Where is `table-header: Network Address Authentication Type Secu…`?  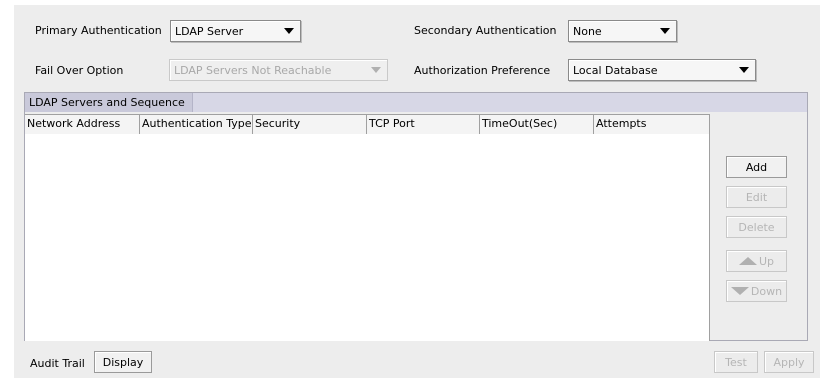 table-header: Network Address Authentication Type Secu… is located at coordinates (367, 124).